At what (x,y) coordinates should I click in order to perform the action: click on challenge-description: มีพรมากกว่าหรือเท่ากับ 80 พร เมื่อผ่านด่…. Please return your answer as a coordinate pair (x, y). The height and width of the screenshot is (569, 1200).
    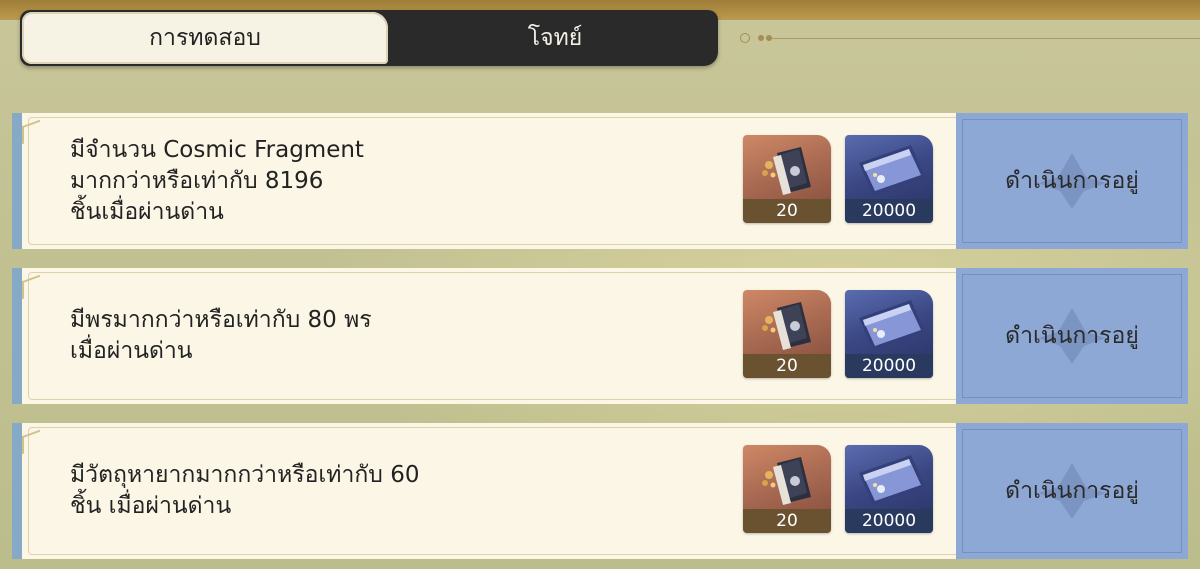
    Looking at the image, I should click on (221, 335).